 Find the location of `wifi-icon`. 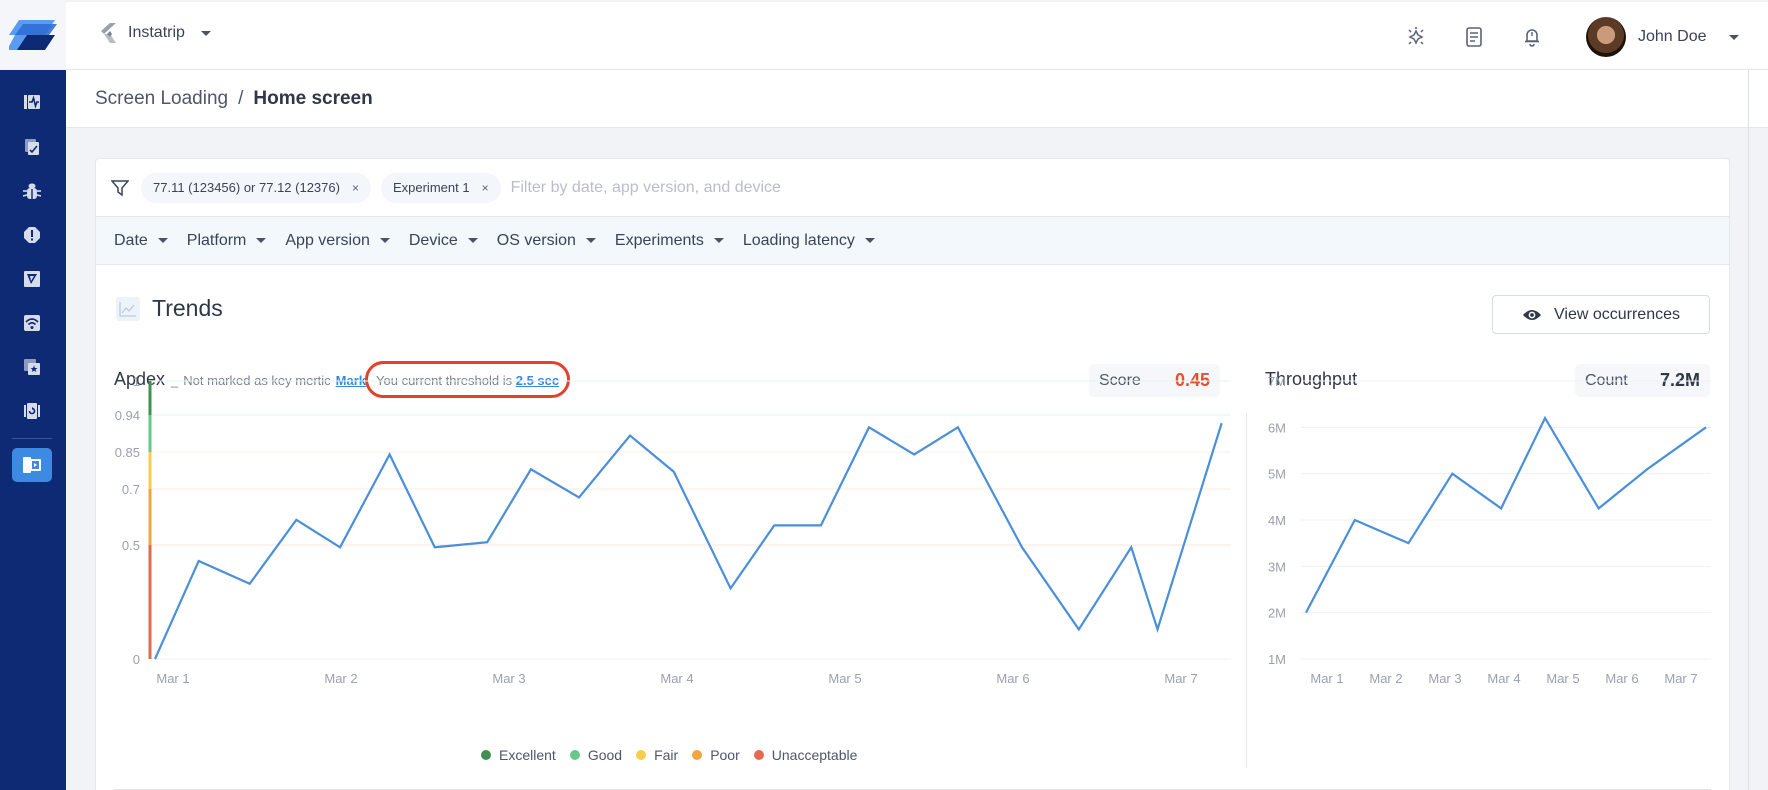

wifi-icon is located at coordinates (32, 323).